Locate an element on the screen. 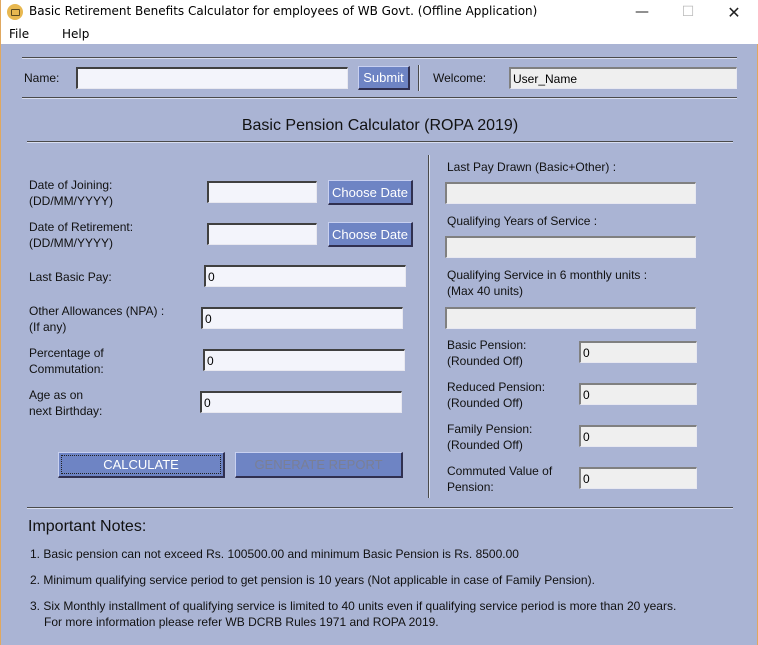 The height and width of the screenshot is (645, 758). dor-label: Date of Retirement: is located at coordinates (81, 227).